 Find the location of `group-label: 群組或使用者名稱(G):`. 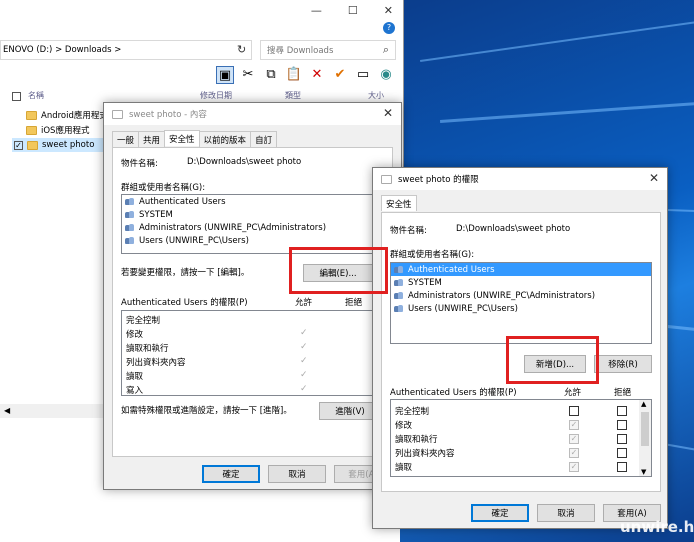

group-label: 群組或使用者名稱(G): is located at coordinates (163, 188).